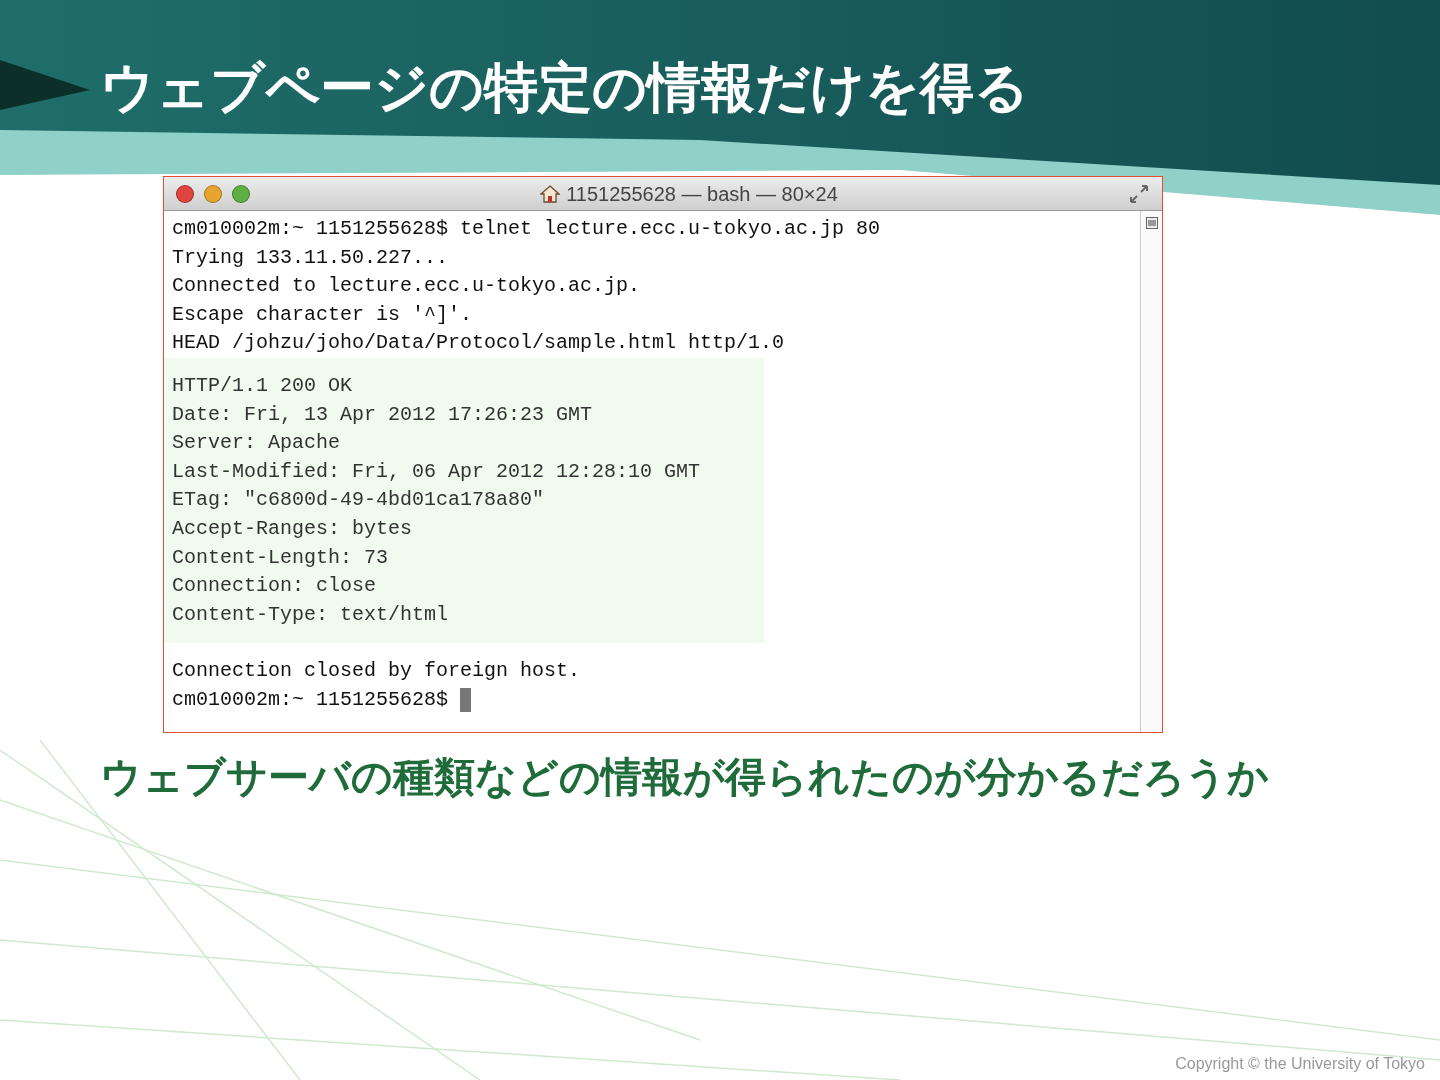  Describe the element at coordinates (478, 343) in the screenshot. I see `terminal-line: HEAD /johzu/joho/Data/Protocol/sample.html http/1.0` at that location.